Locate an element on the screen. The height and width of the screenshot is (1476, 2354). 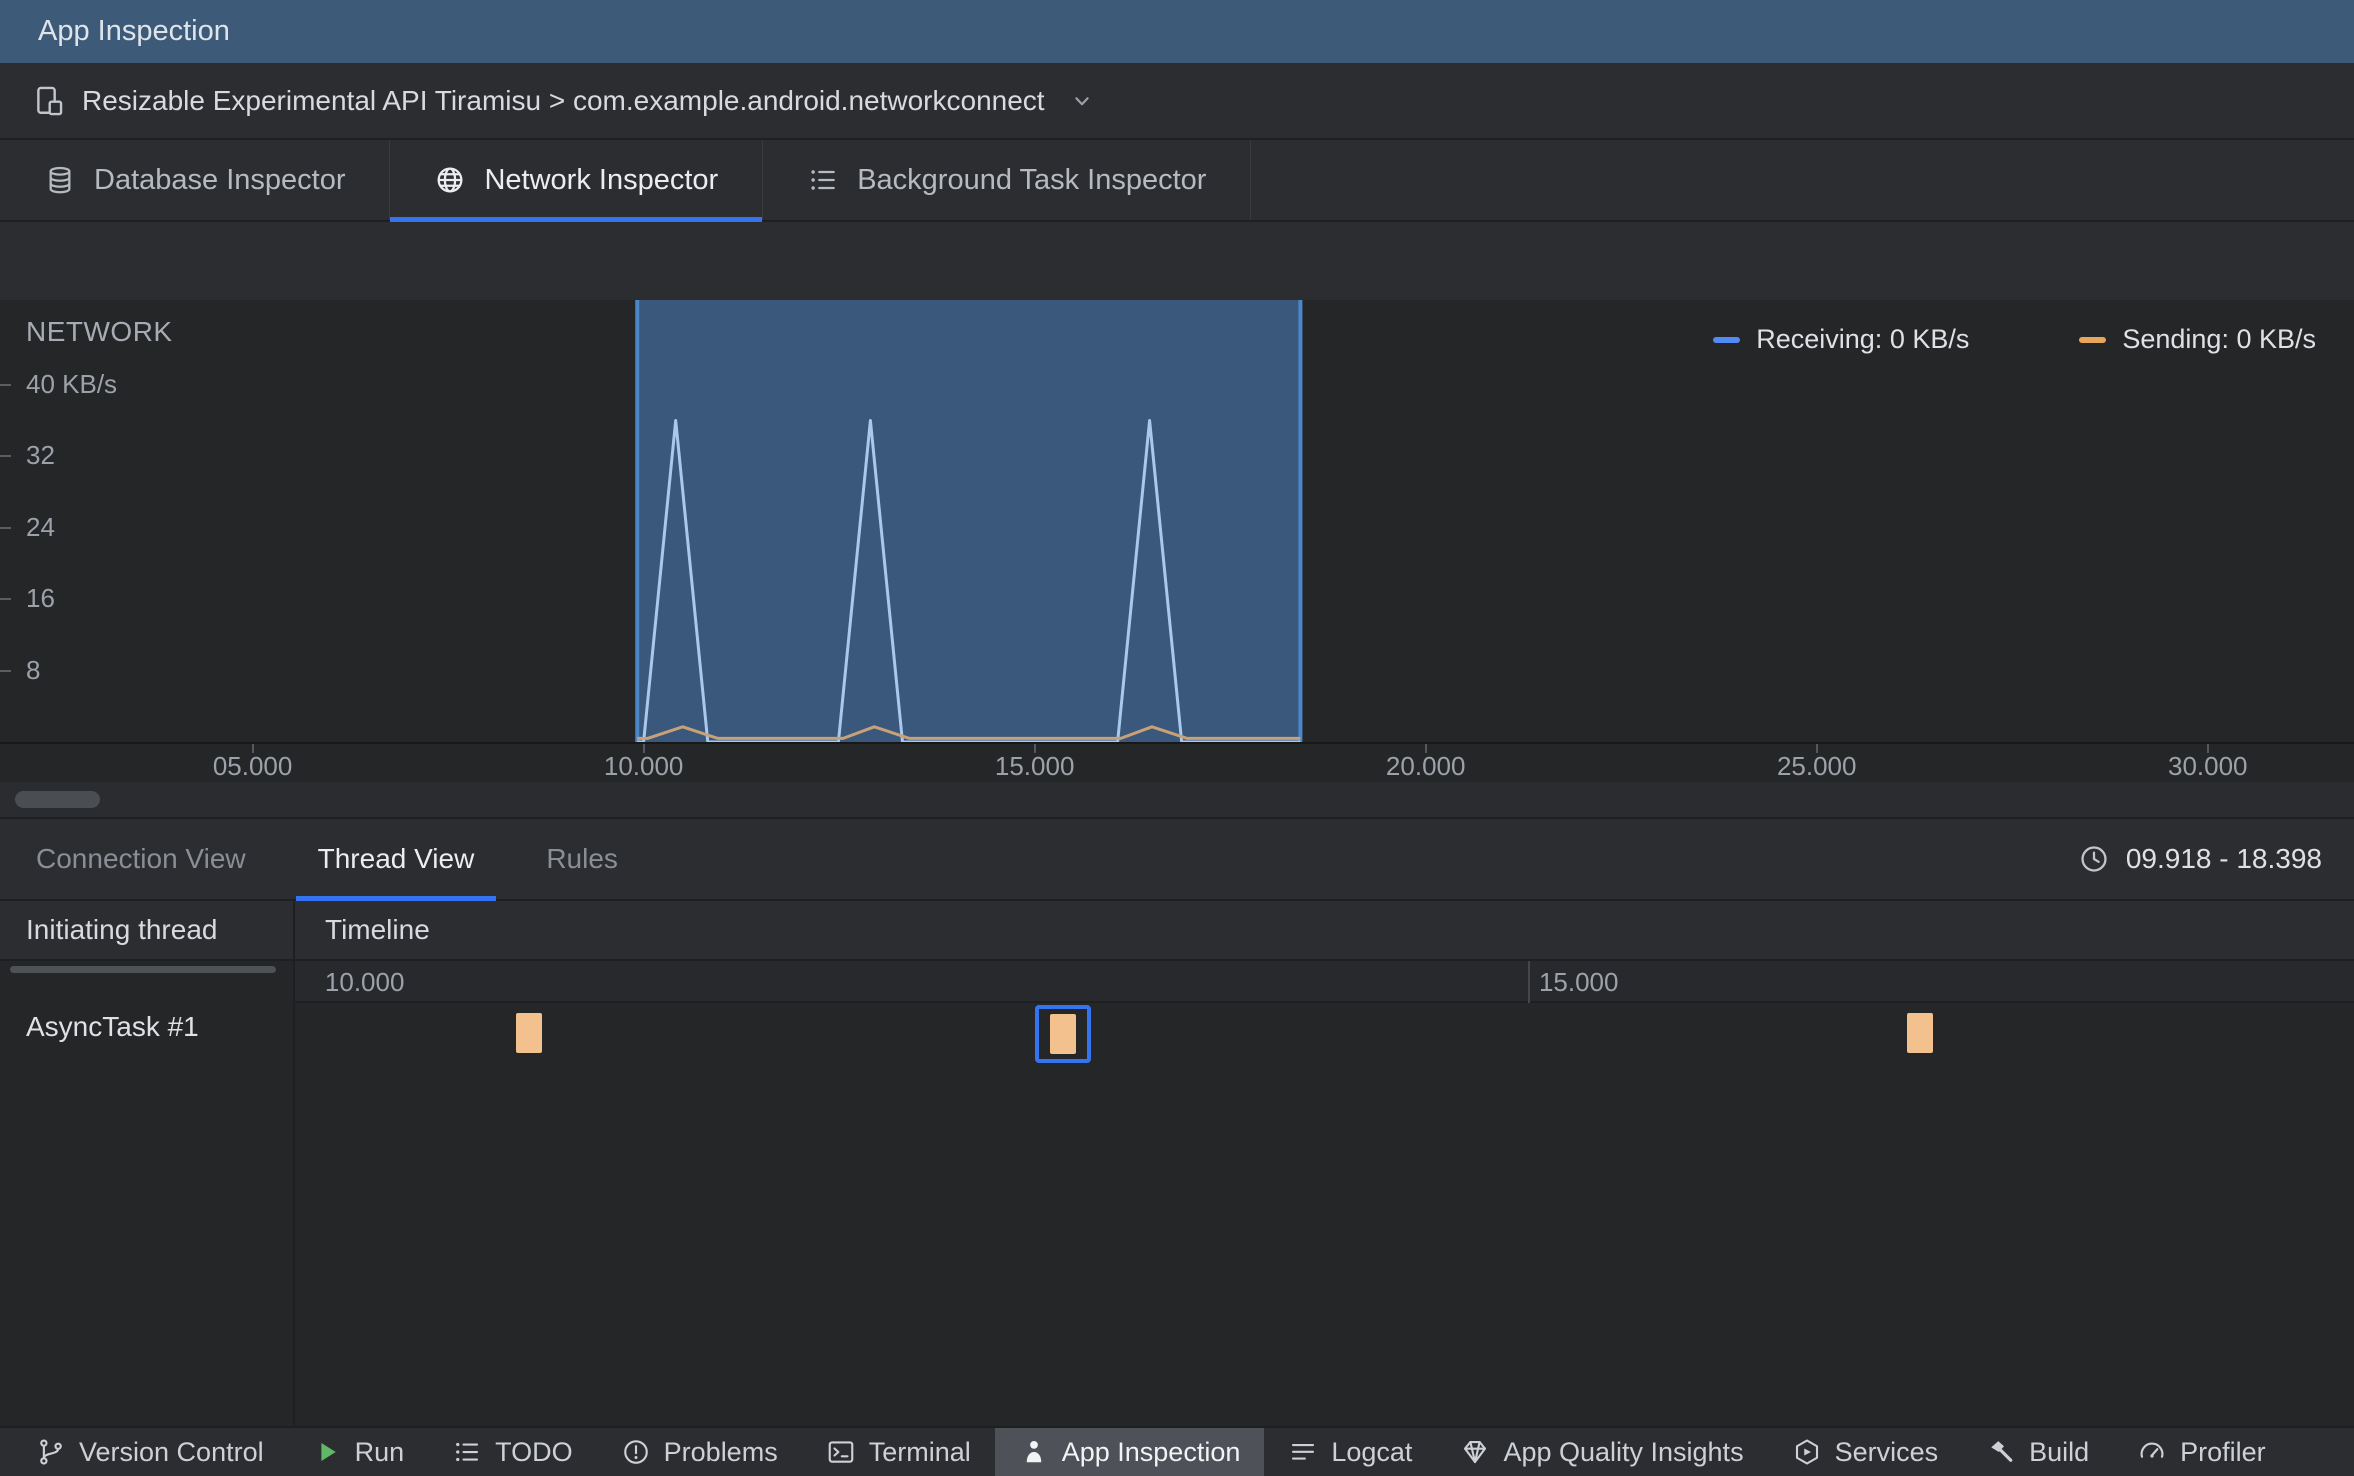
play-icon is located at coordinates (328, 1452).